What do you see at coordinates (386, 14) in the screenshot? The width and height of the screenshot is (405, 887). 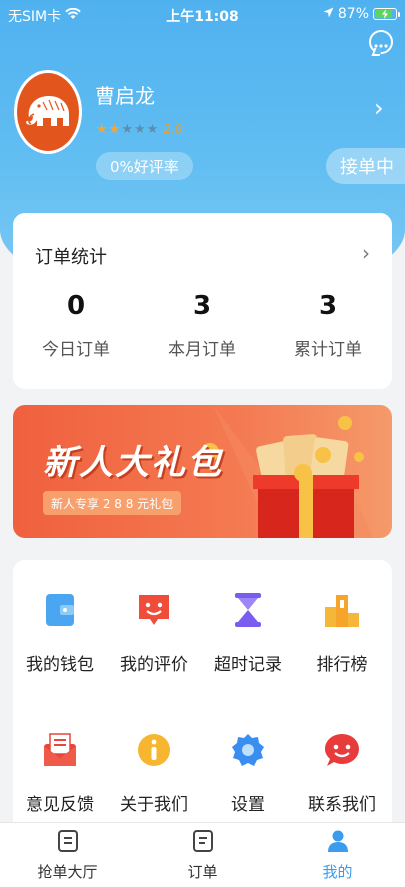 I see `battery-icon` at bounding box center [386, 14].